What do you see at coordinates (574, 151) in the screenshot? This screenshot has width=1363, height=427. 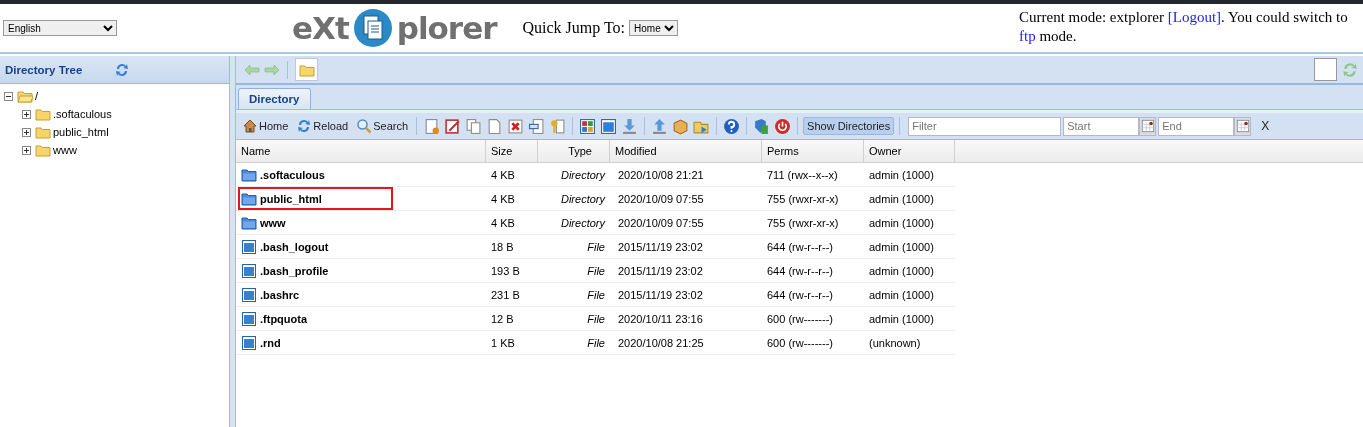 I see `column-header: Type` at bounding box center [574, 151].